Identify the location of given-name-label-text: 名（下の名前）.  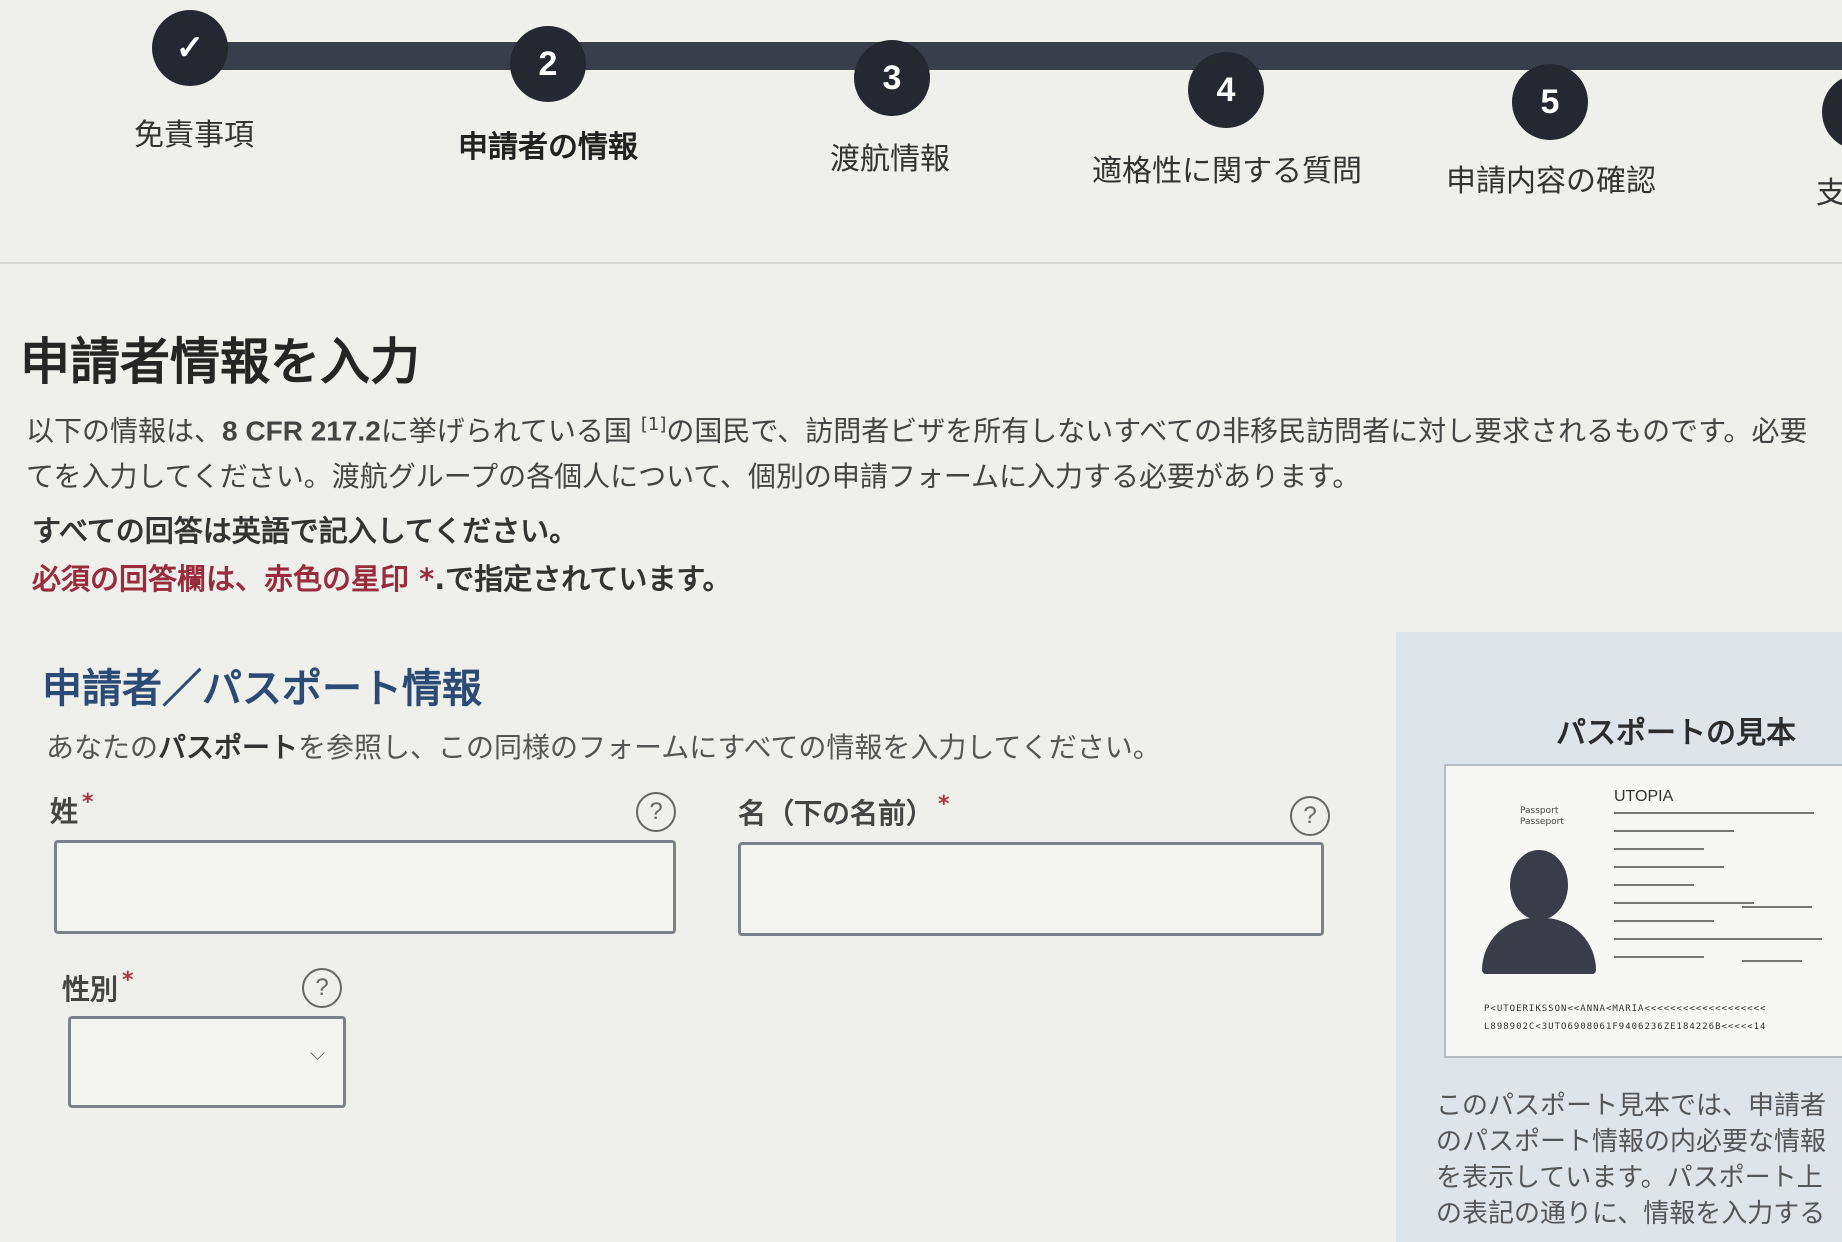
(836, 813).